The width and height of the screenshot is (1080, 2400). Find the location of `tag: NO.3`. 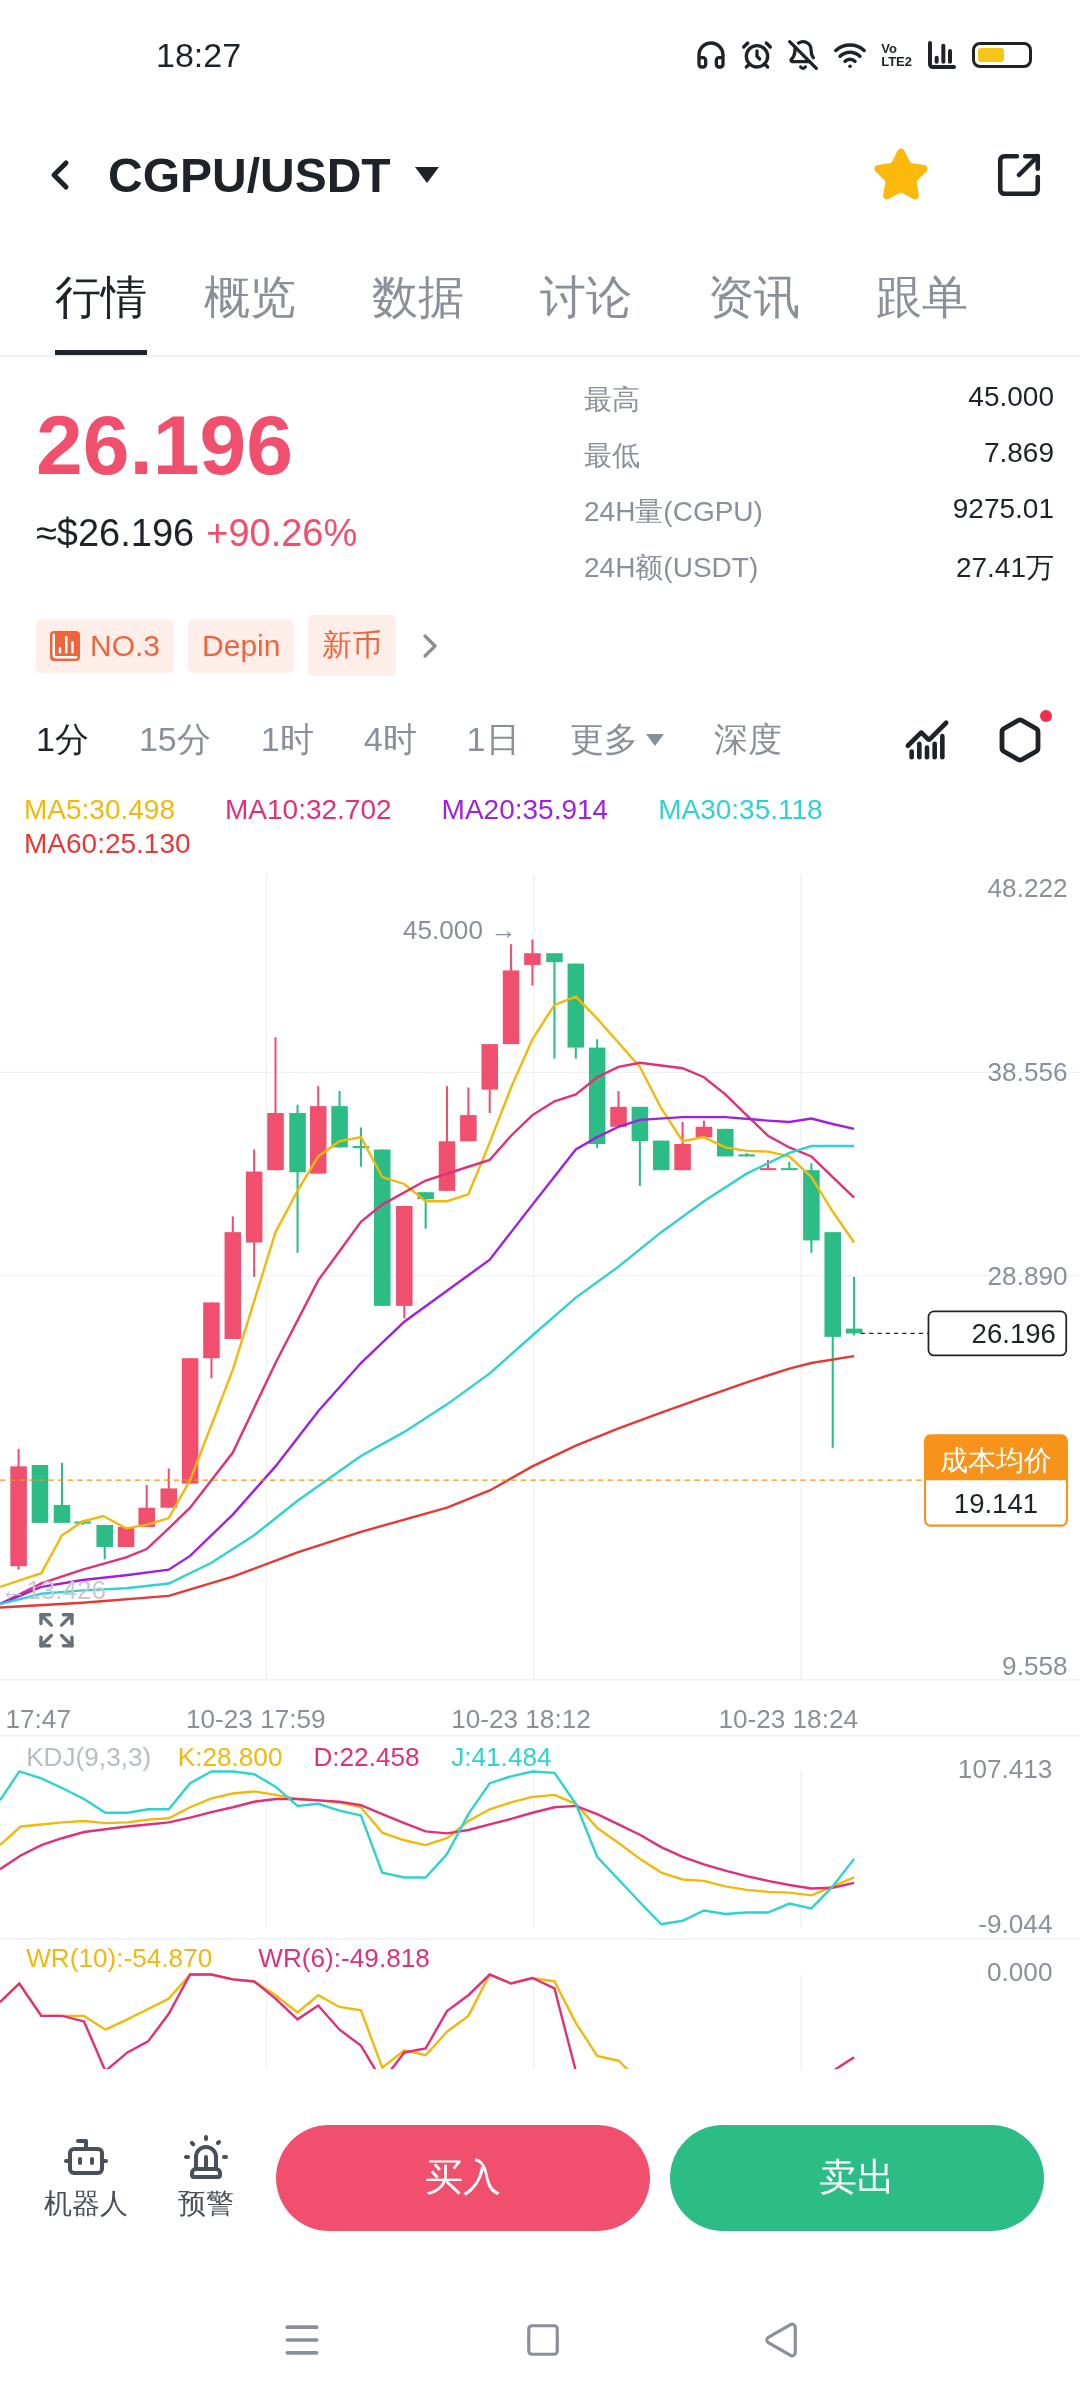

tag: NO.3 is located at coordinates (105, 645).